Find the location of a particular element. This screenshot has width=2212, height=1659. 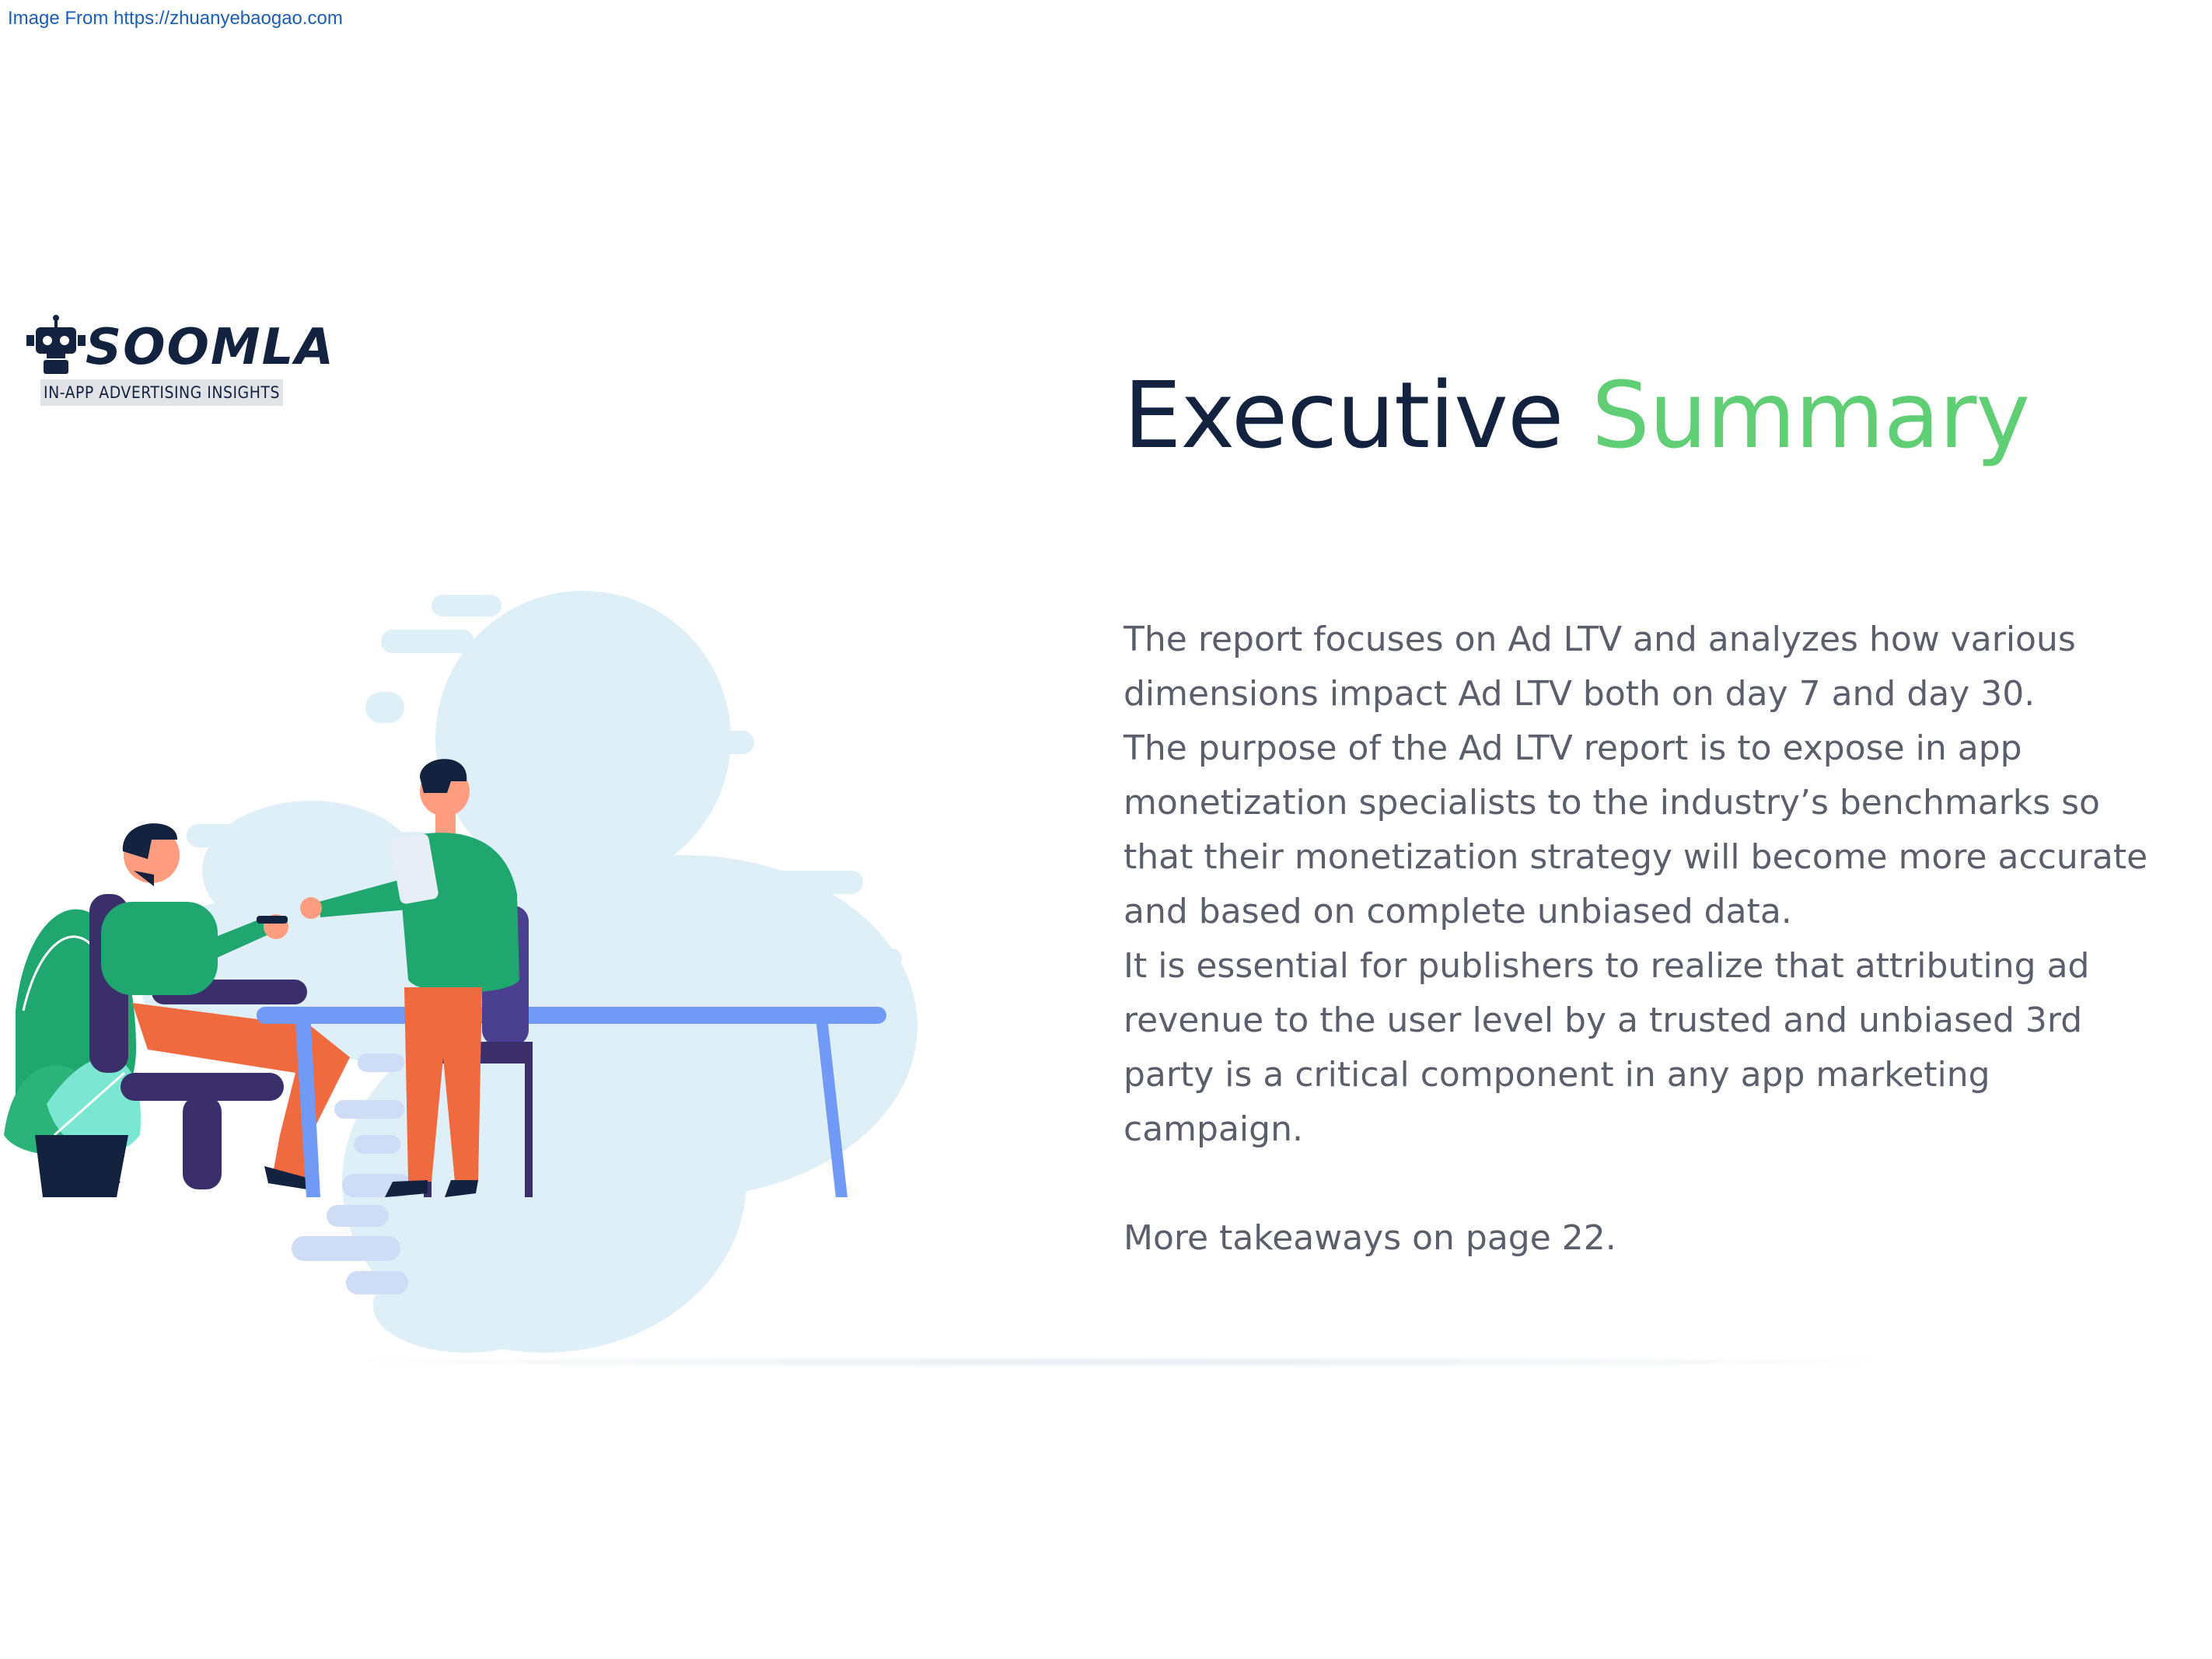

logo-wordmark: SOOMLA is located at coordinates (210, 347).